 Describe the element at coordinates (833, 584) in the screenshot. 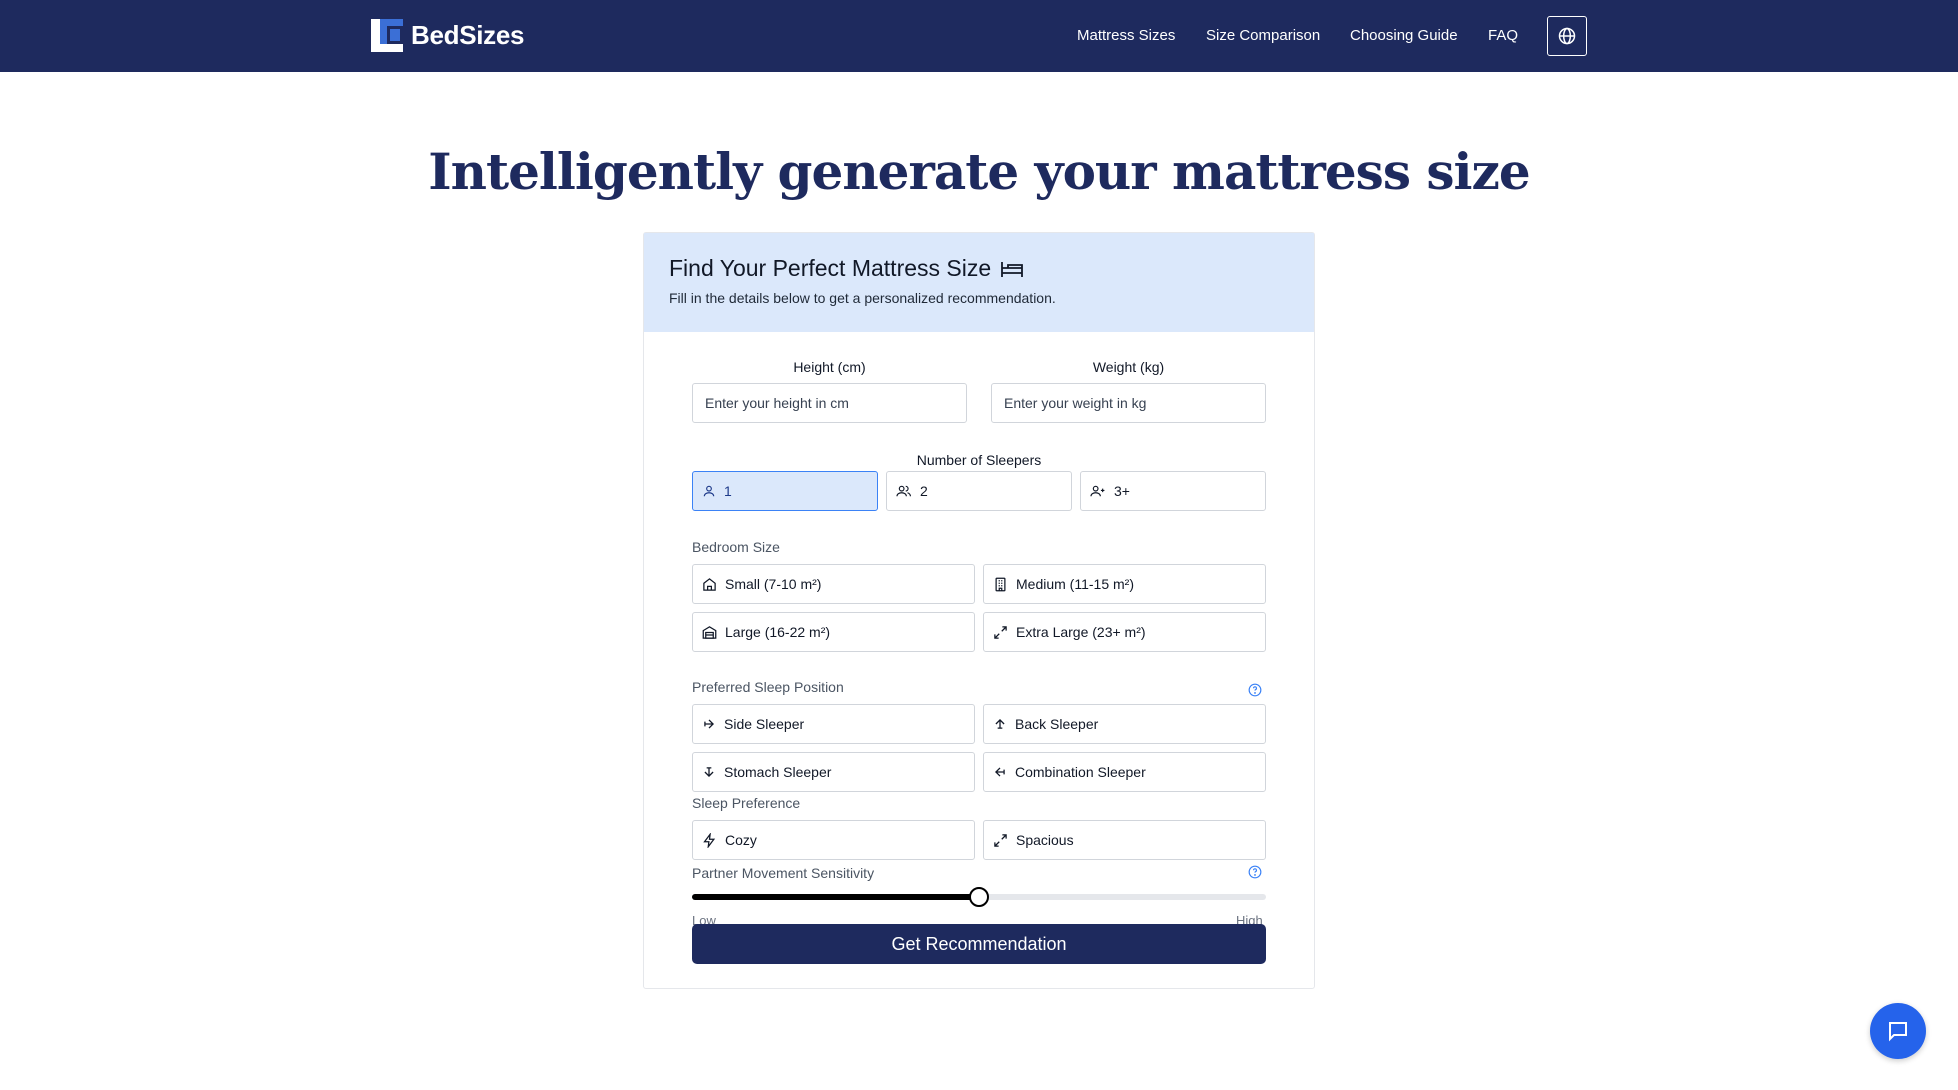

I see `bedroom-option-small: Small (7-10 m²)` at that location.